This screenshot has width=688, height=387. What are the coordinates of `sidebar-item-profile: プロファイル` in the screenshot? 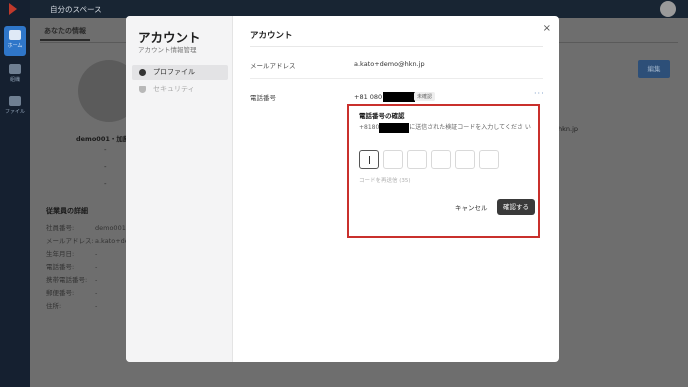 It's located at (180, 72).